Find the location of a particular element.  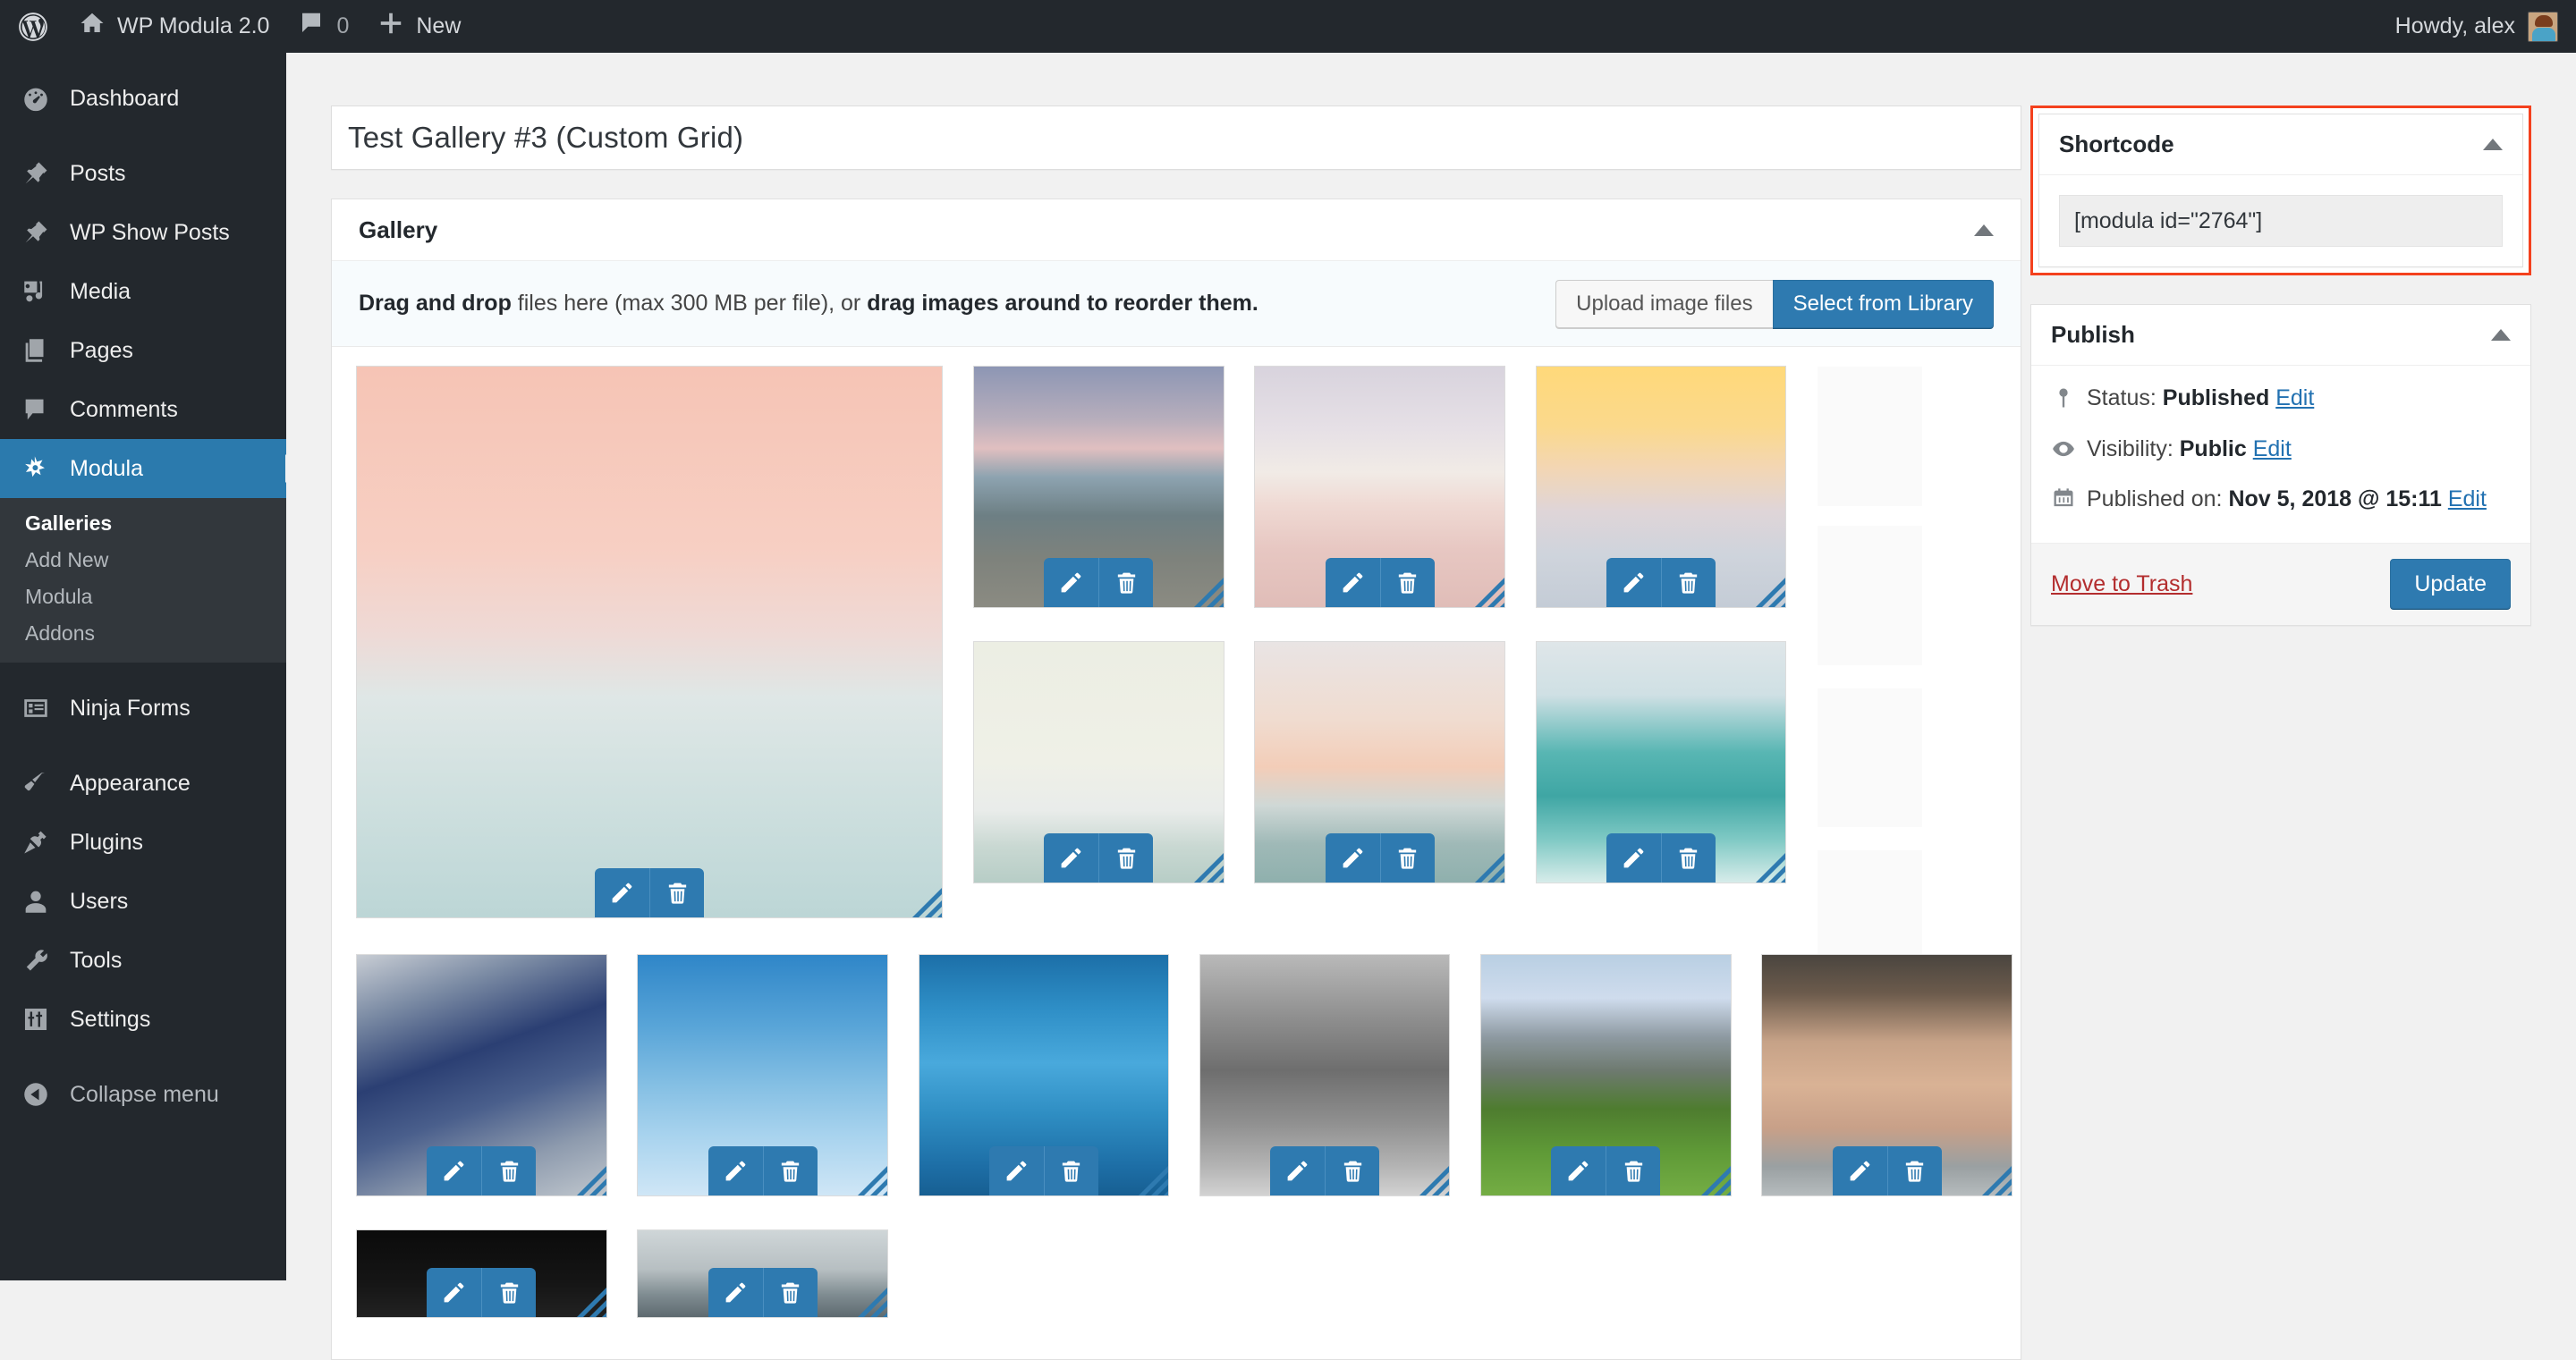

submenu-item-add-new: Add New is located at coordinates (143, 561).